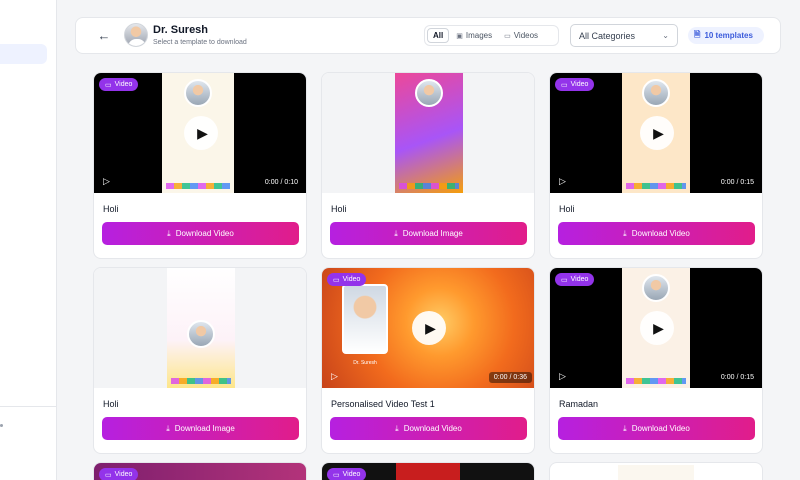 The image size is (800, 480). What do you see at coordinates (28, 406) in the screenshot?
I see `sidebar-divider` at bounding box center [28, 406].